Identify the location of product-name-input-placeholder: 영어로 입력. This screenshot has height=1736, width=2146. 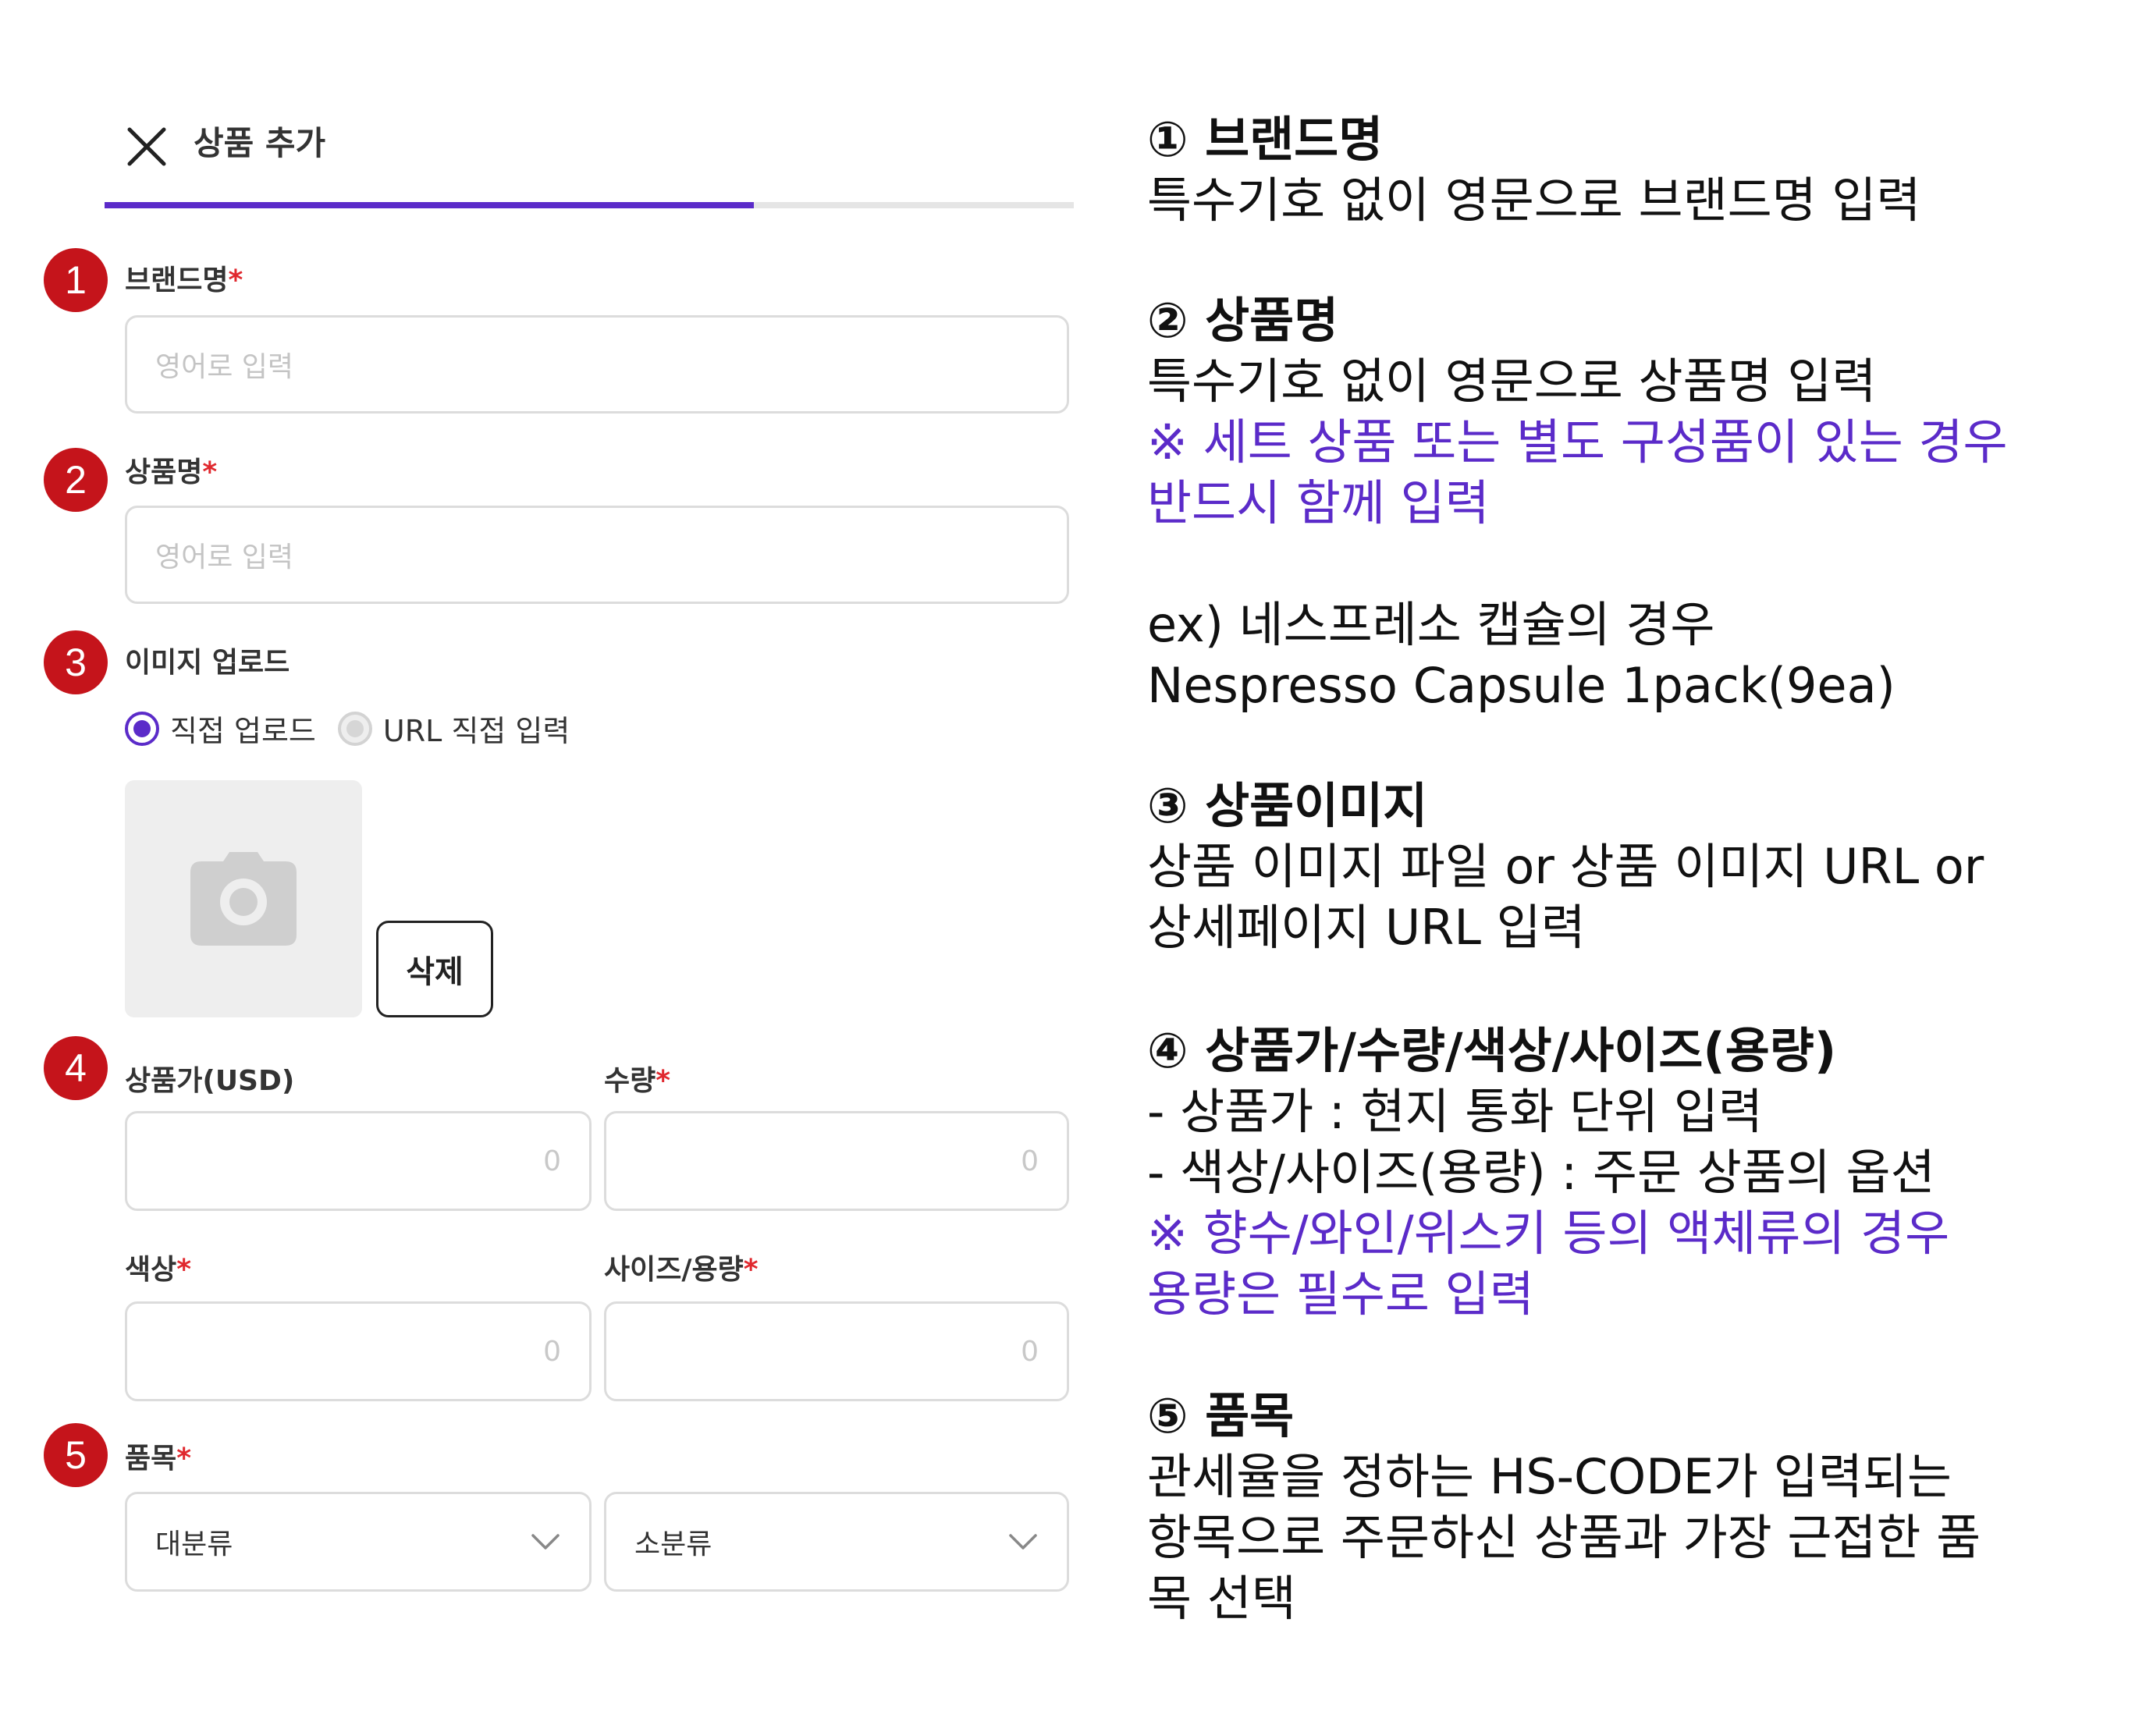
(225, 557).